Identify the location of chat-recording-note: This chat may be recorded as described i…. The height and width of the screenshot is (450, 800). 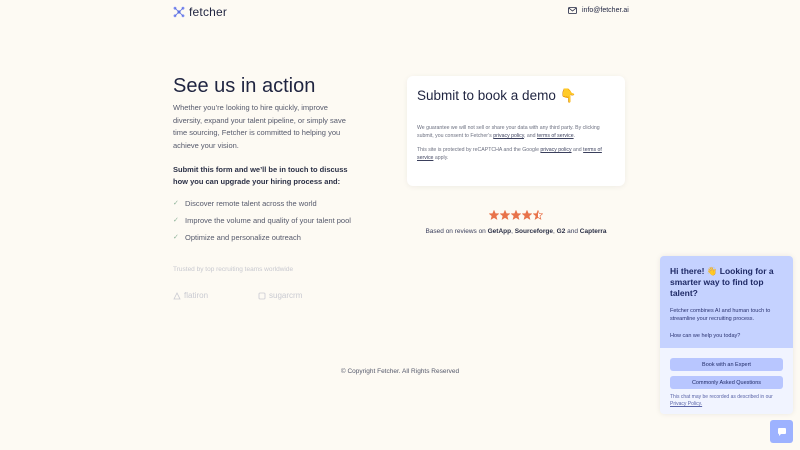
(721, 400).